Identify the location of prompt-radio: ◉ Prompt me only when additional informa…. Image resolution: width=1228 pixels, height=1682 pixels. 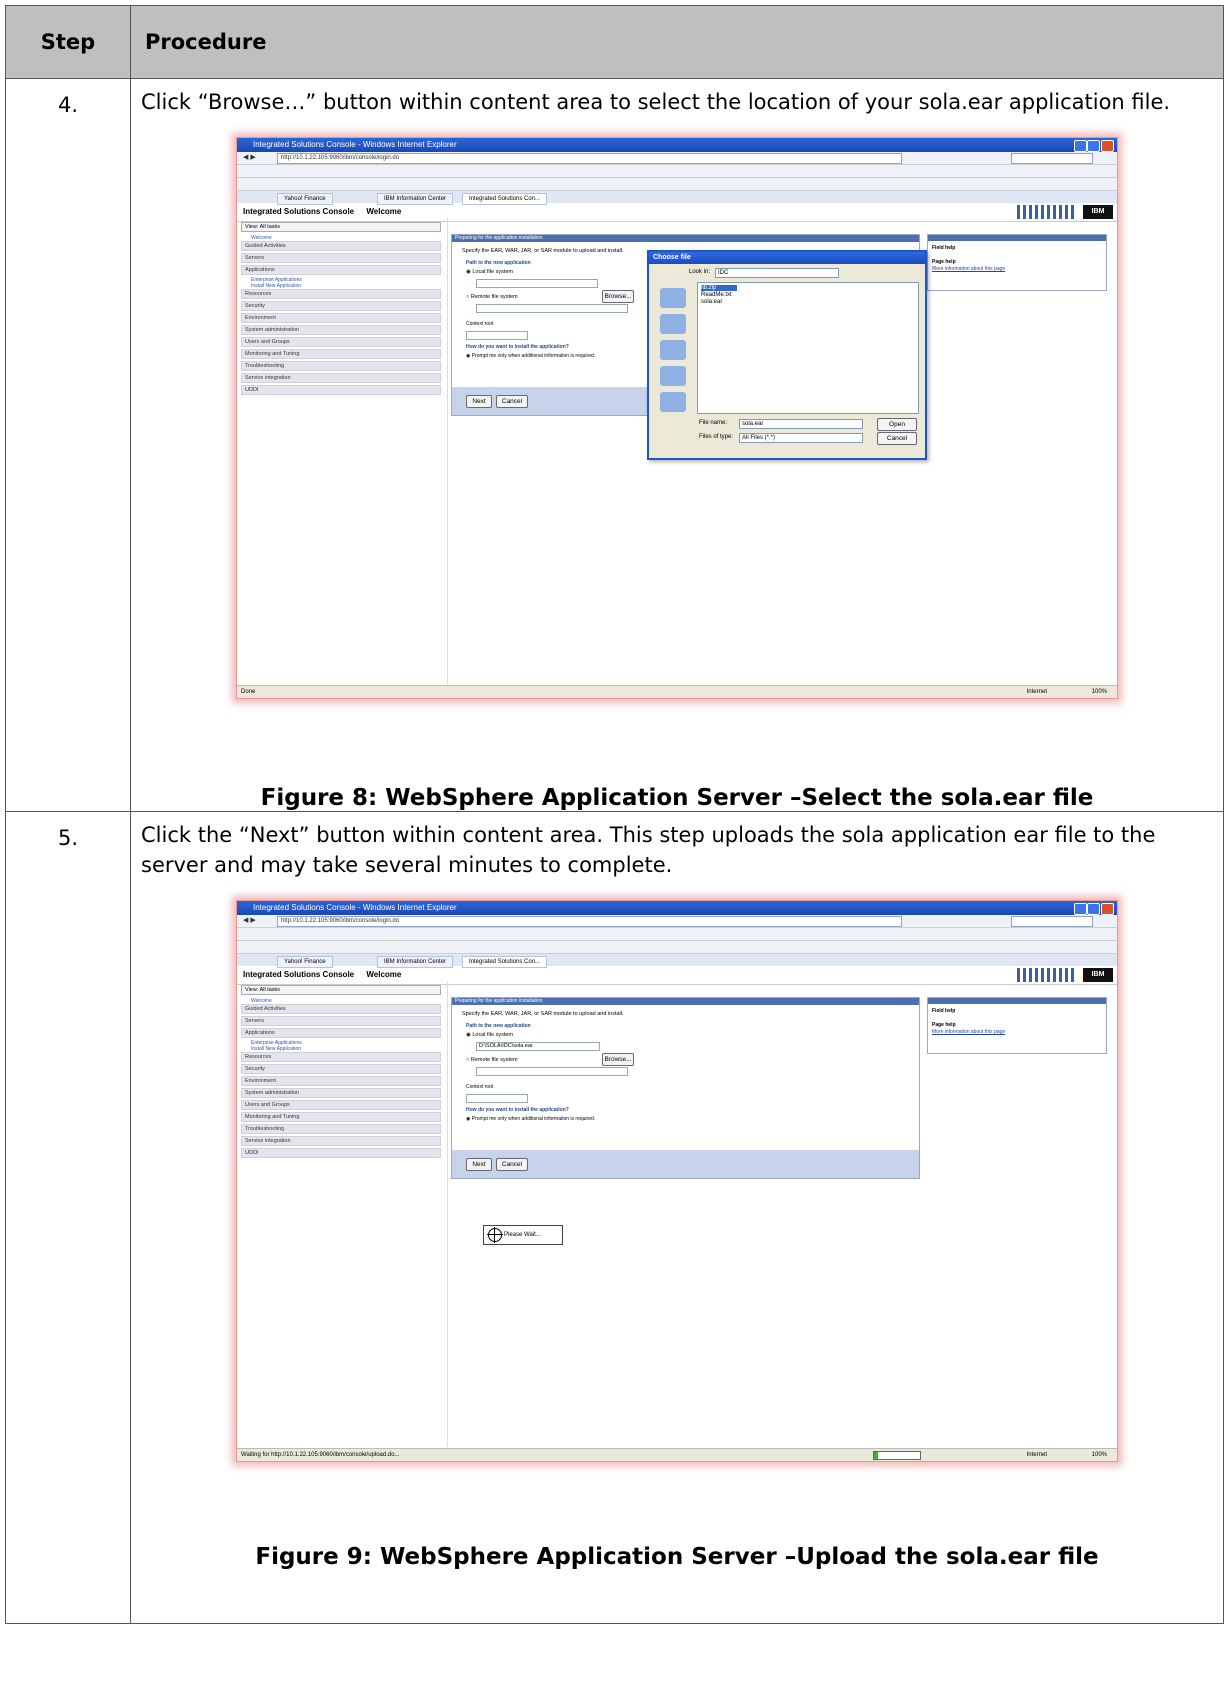
(692, 1119).